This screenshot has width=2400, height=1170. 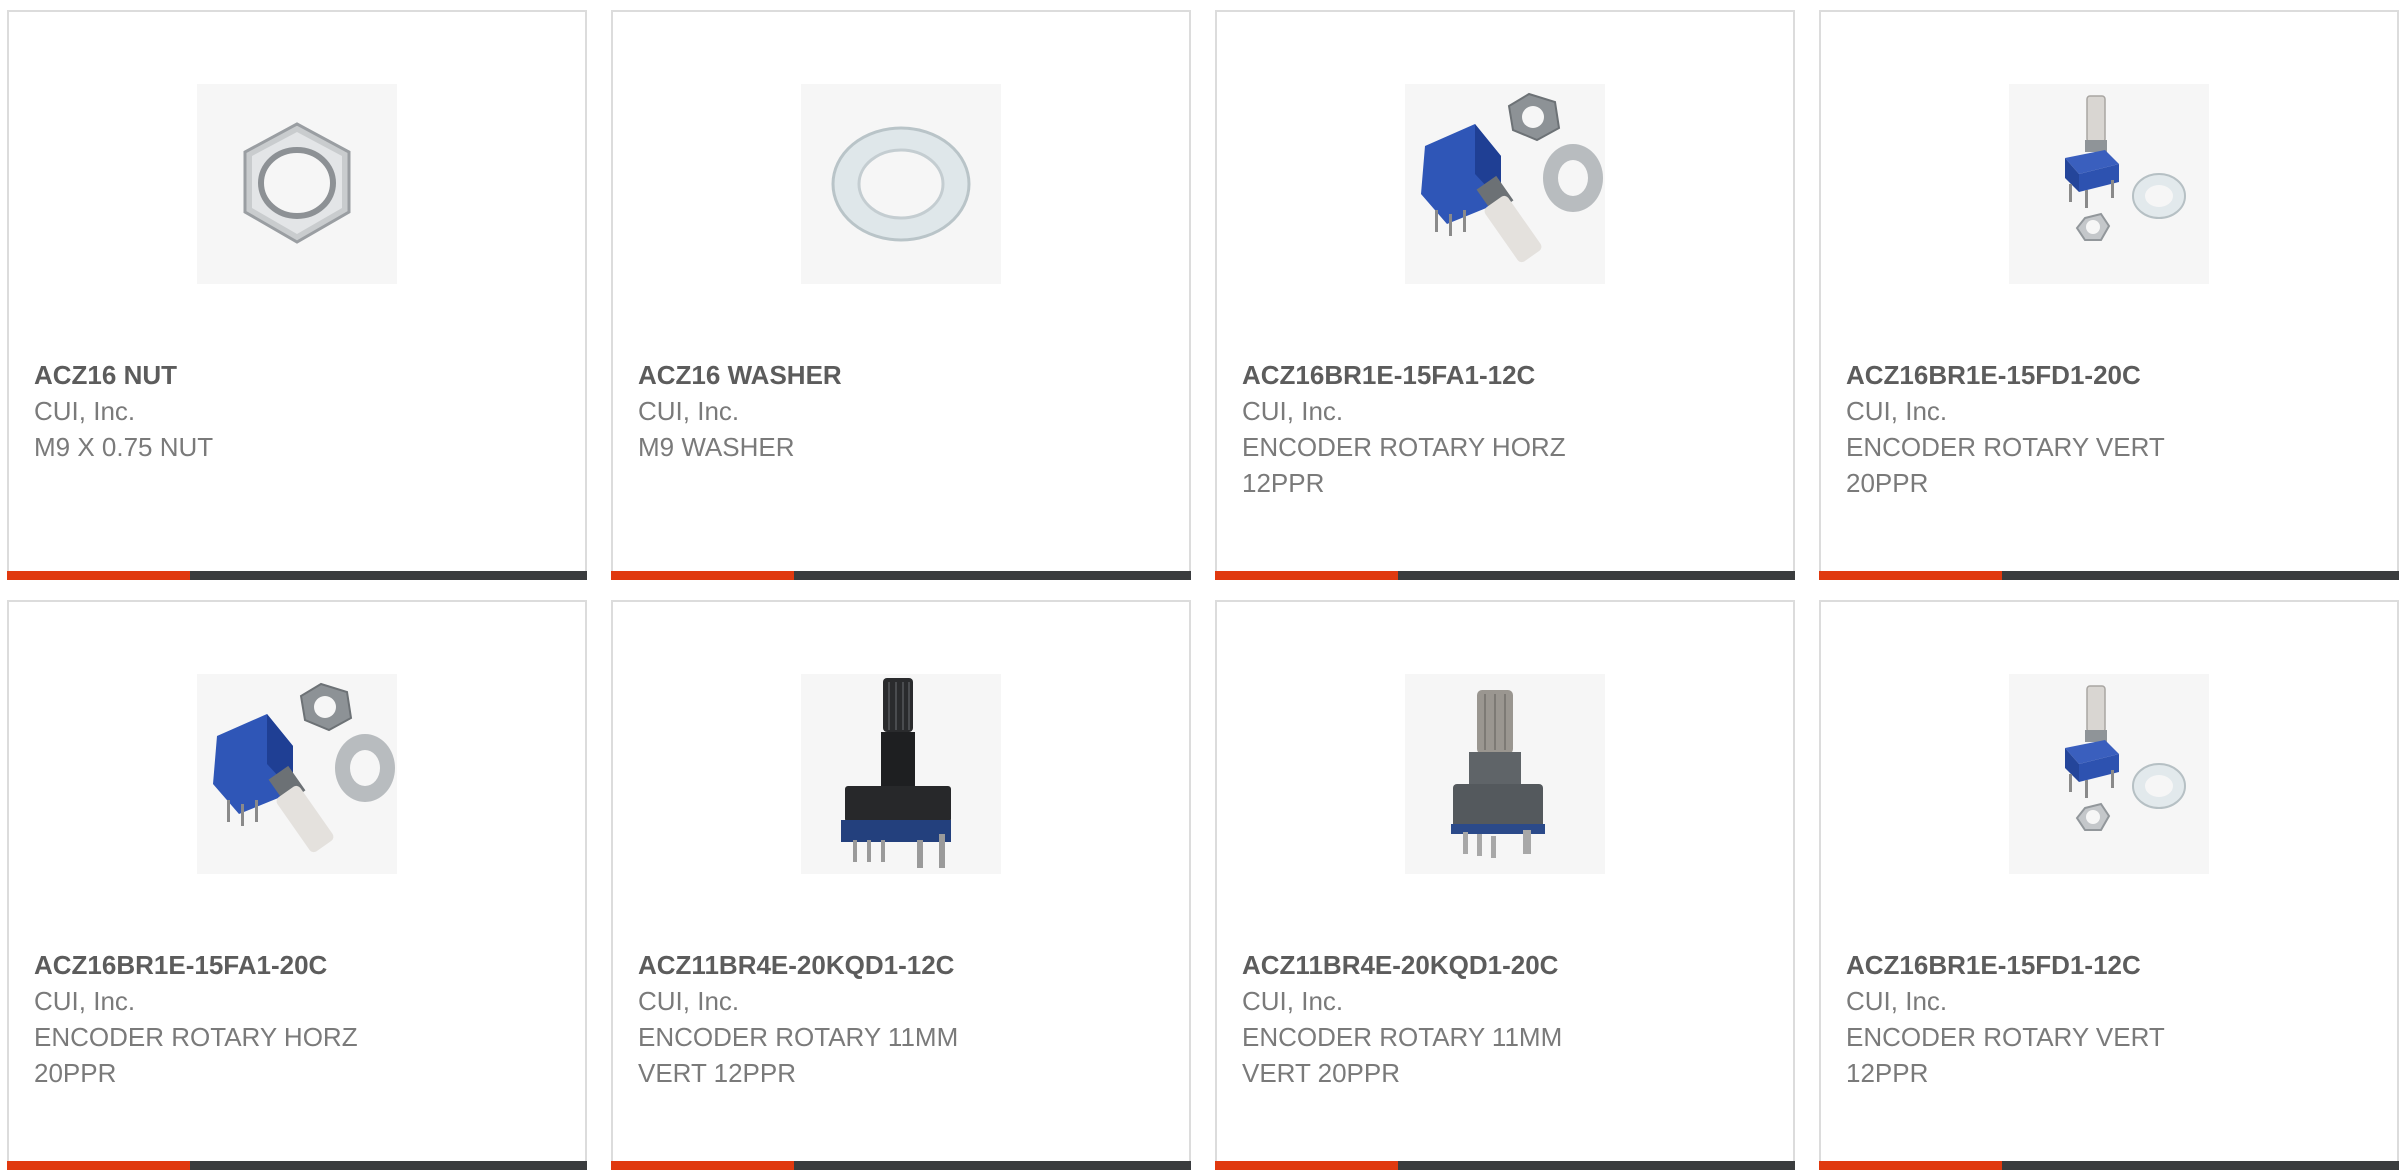 I want to click on part-number: ACZ16BR1E-15FA1-20C, so click(x=294, y=965).